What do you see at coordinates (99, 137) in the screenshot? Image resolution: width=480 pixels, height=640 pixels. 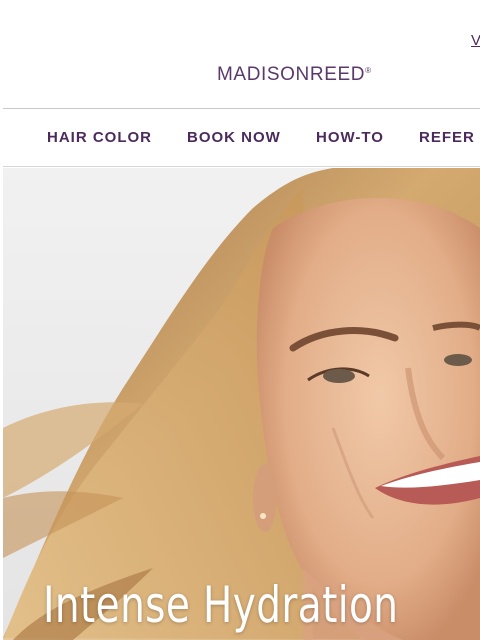 I see `nav-item-hair-color: HAIR COLOR` at bounding box center [99, 137].